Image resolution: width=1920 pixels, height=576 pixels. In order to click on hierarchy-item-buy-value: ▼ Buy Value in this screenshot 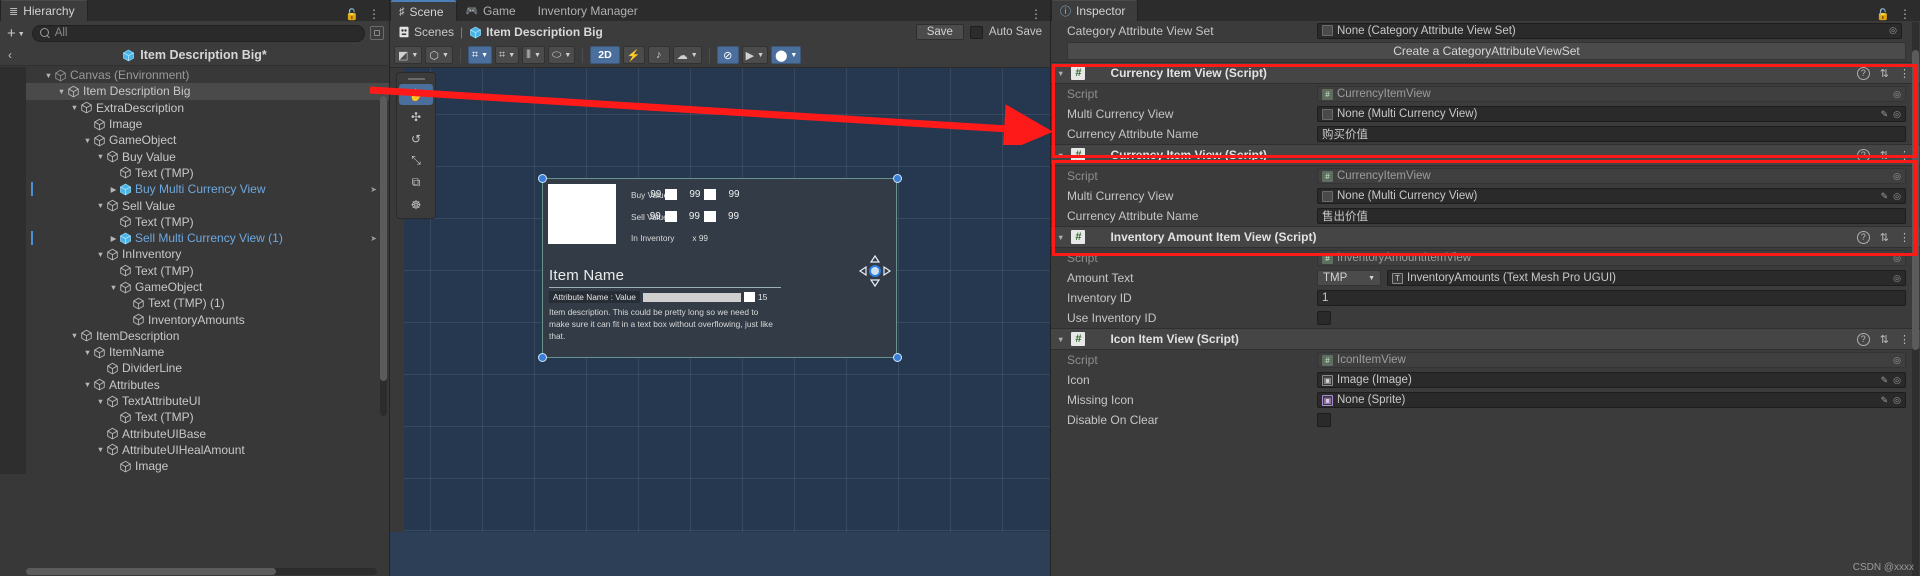, I will do `click(194, 156)`.